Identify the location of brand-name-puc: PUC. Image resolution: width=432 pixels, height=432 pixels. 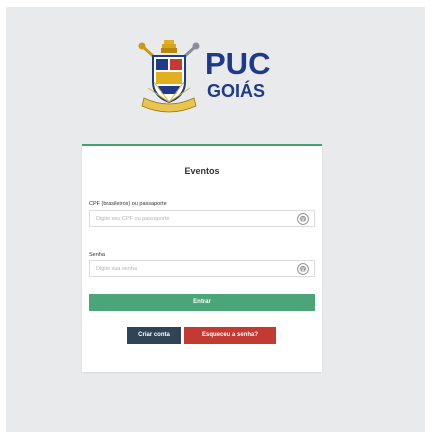
(238, 63).